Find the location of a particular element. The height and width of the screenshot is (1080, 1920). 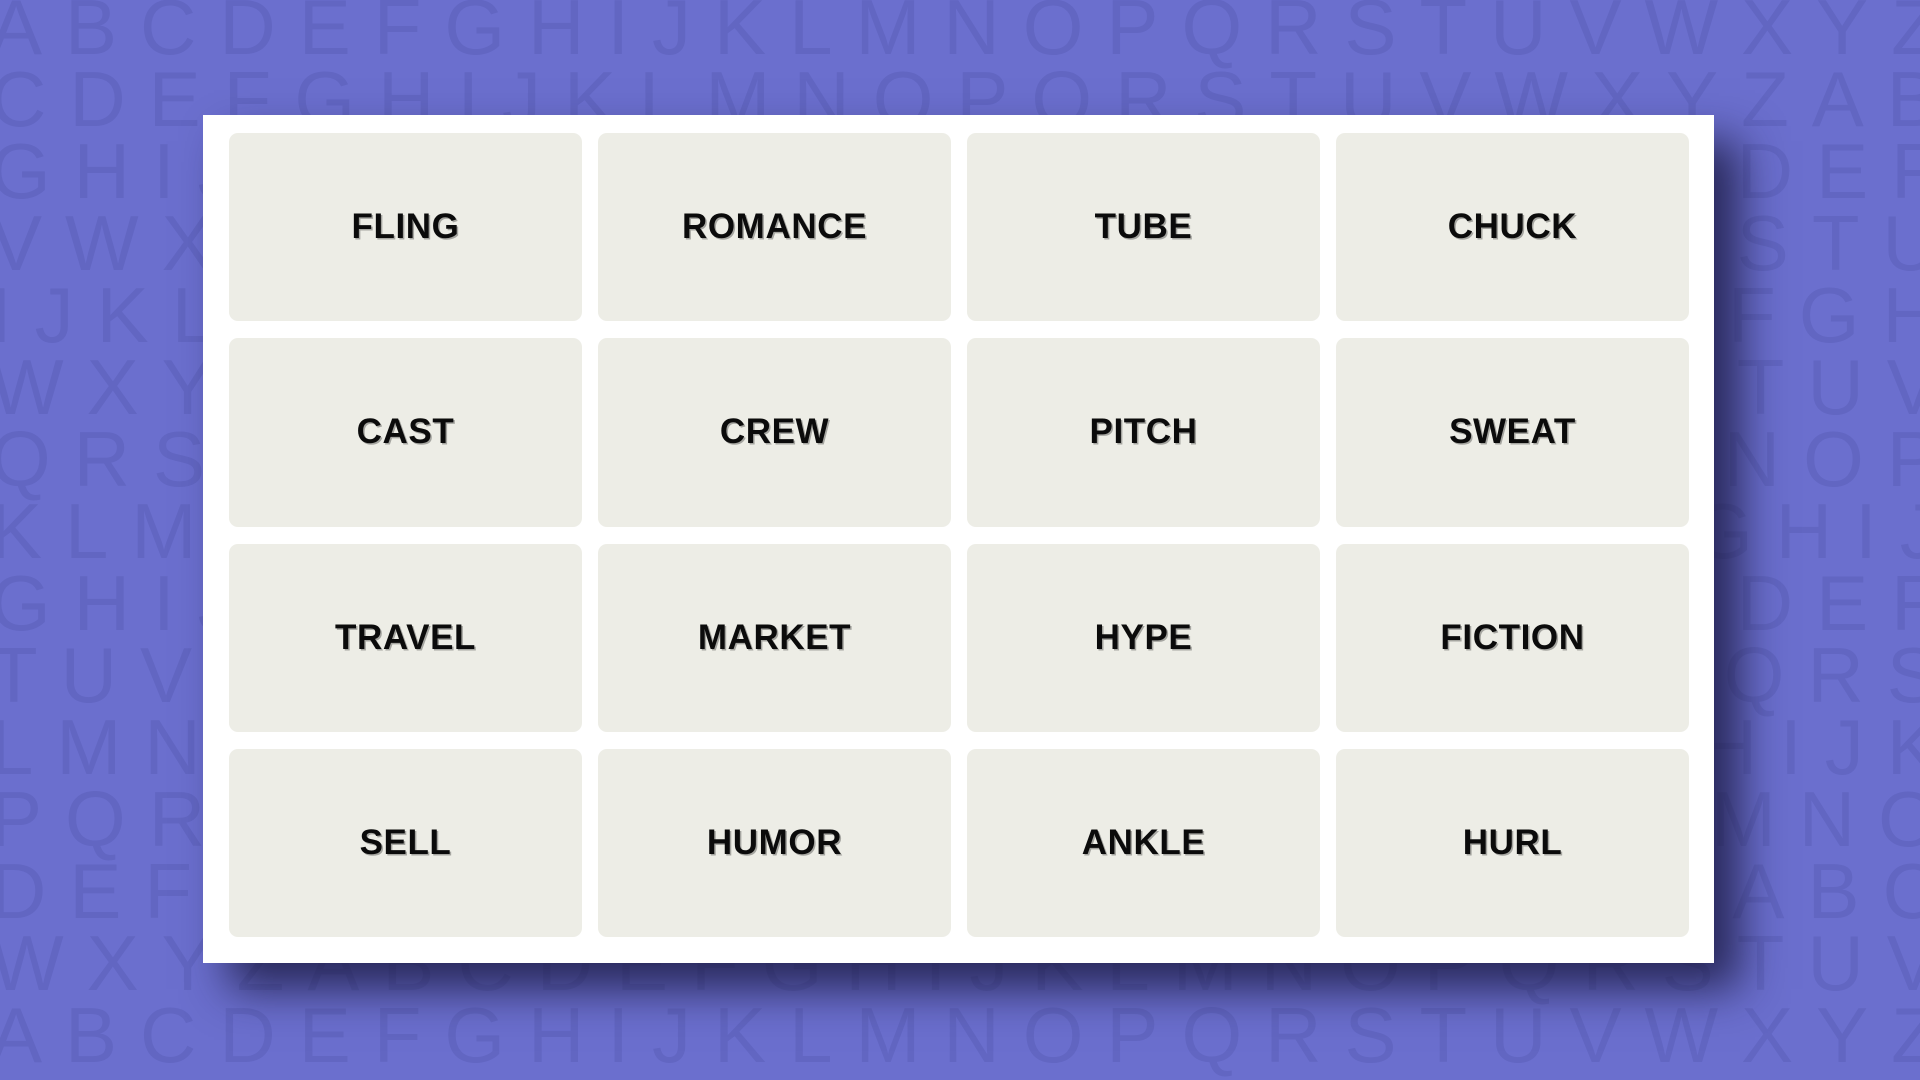

word-tile-label: CHUCK is located at coordinates (1512, 227).